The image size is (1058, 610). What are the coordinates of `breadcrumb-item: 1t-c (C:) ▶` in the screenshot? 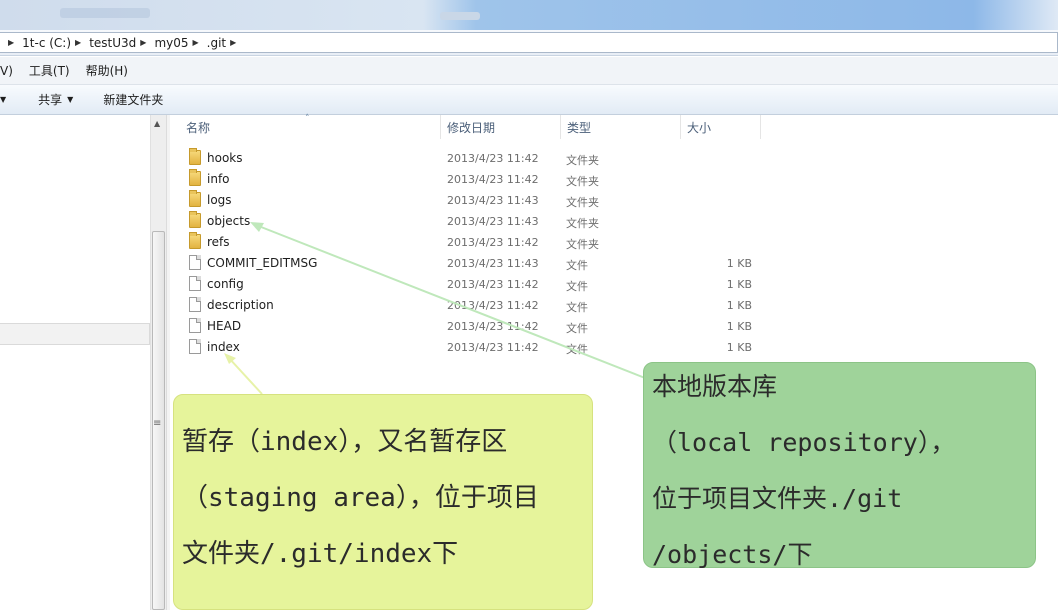 It's located at (55, 43).